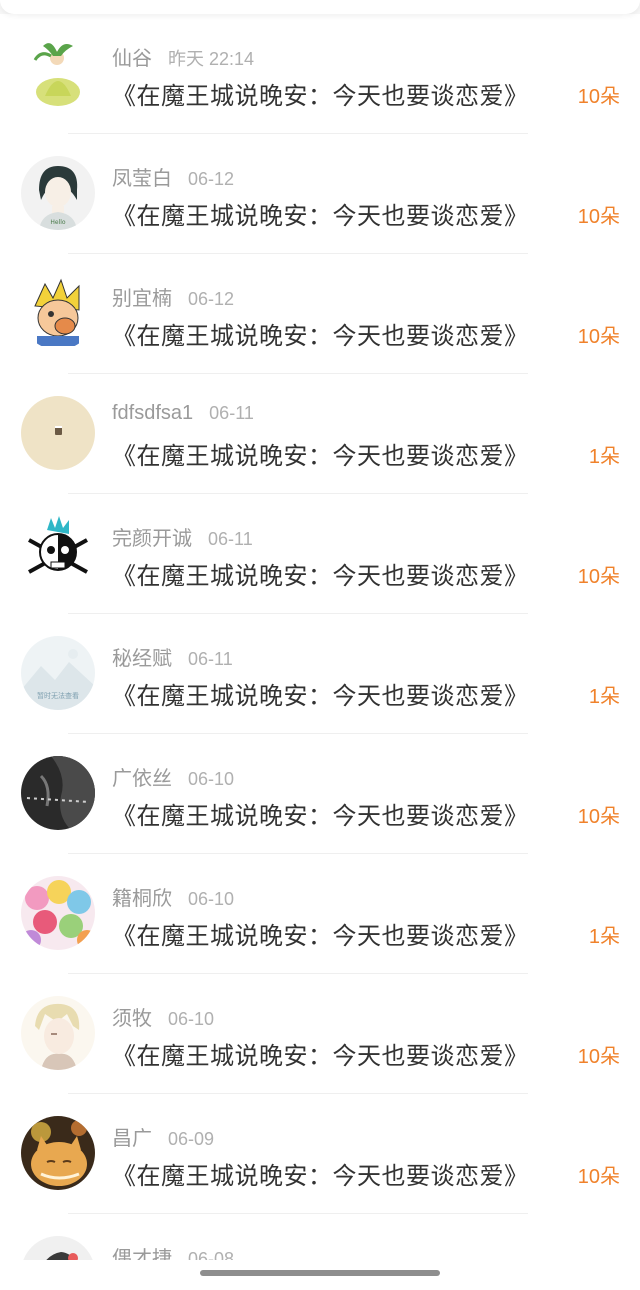 This screenshot has width=640, height=1290. What do you see at coordinates (173, 299) in the screenshot?
I see `user-name: 别宜楠 06-12` at bounding box center [173, 299].